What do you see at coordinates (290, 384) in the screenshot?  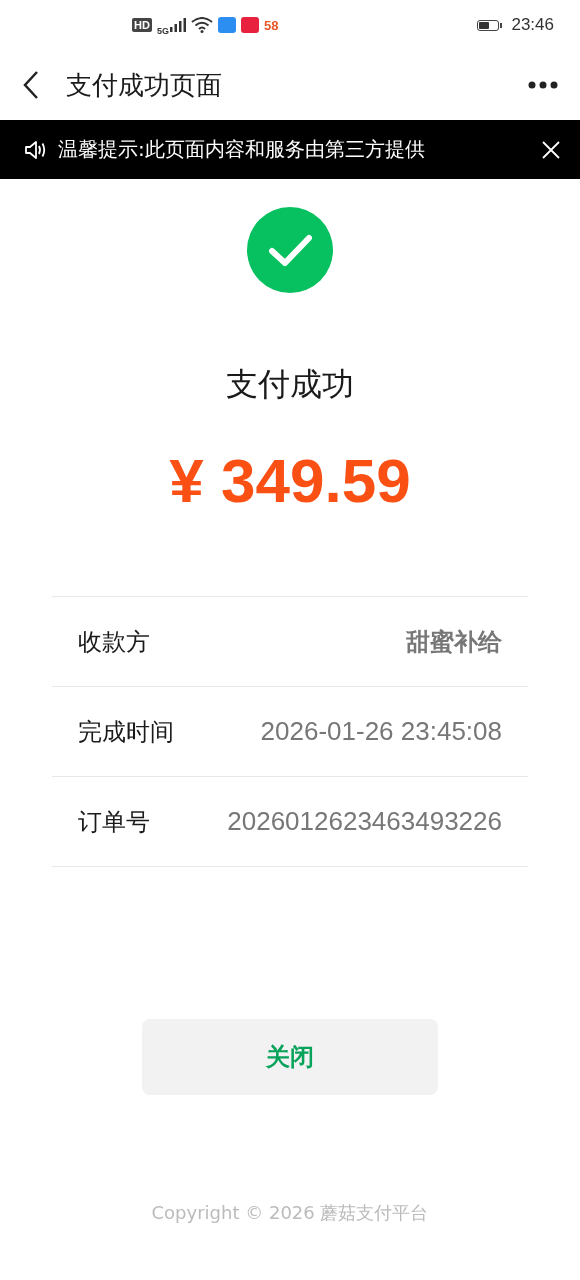 I see `result-title: 支付成功` at bounding box center [290, 384].